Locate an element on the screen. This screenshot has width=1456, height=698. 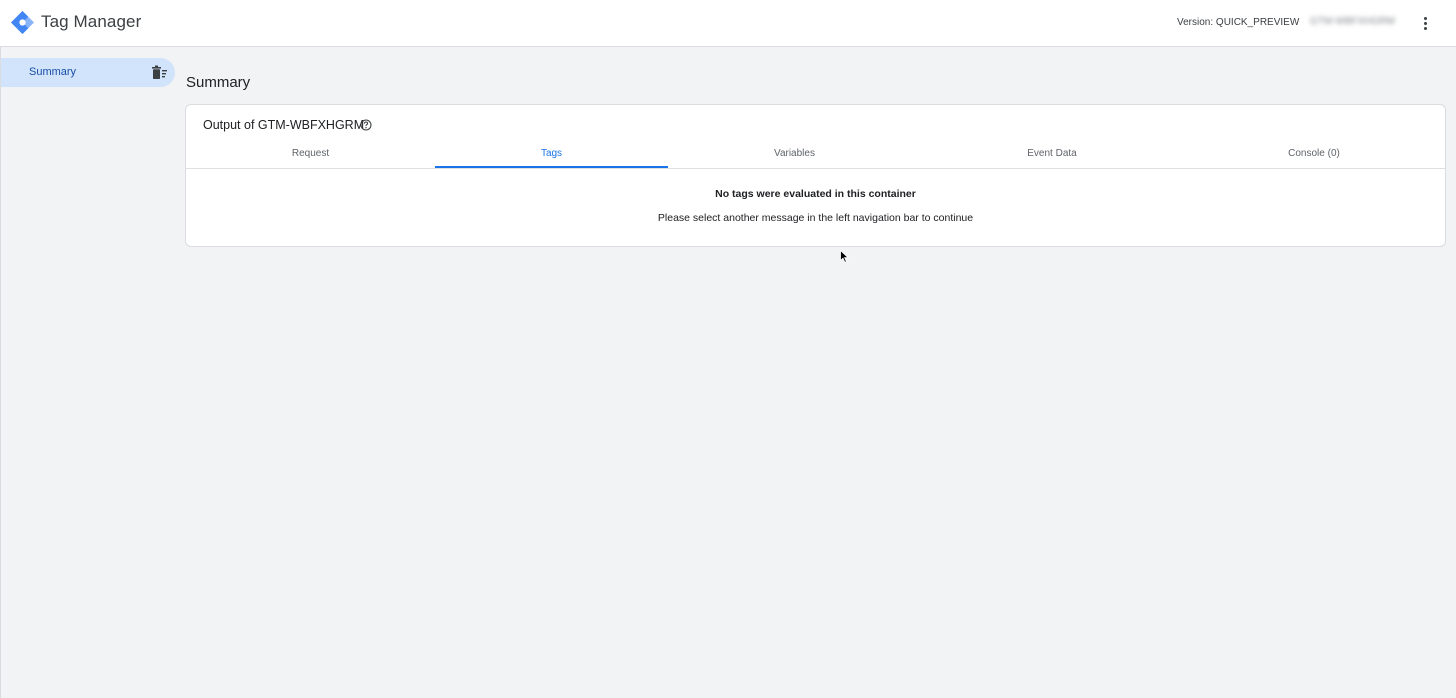
container-id-blurred: GTM-WBFXHGRM is located at coordinates (1352, 21).